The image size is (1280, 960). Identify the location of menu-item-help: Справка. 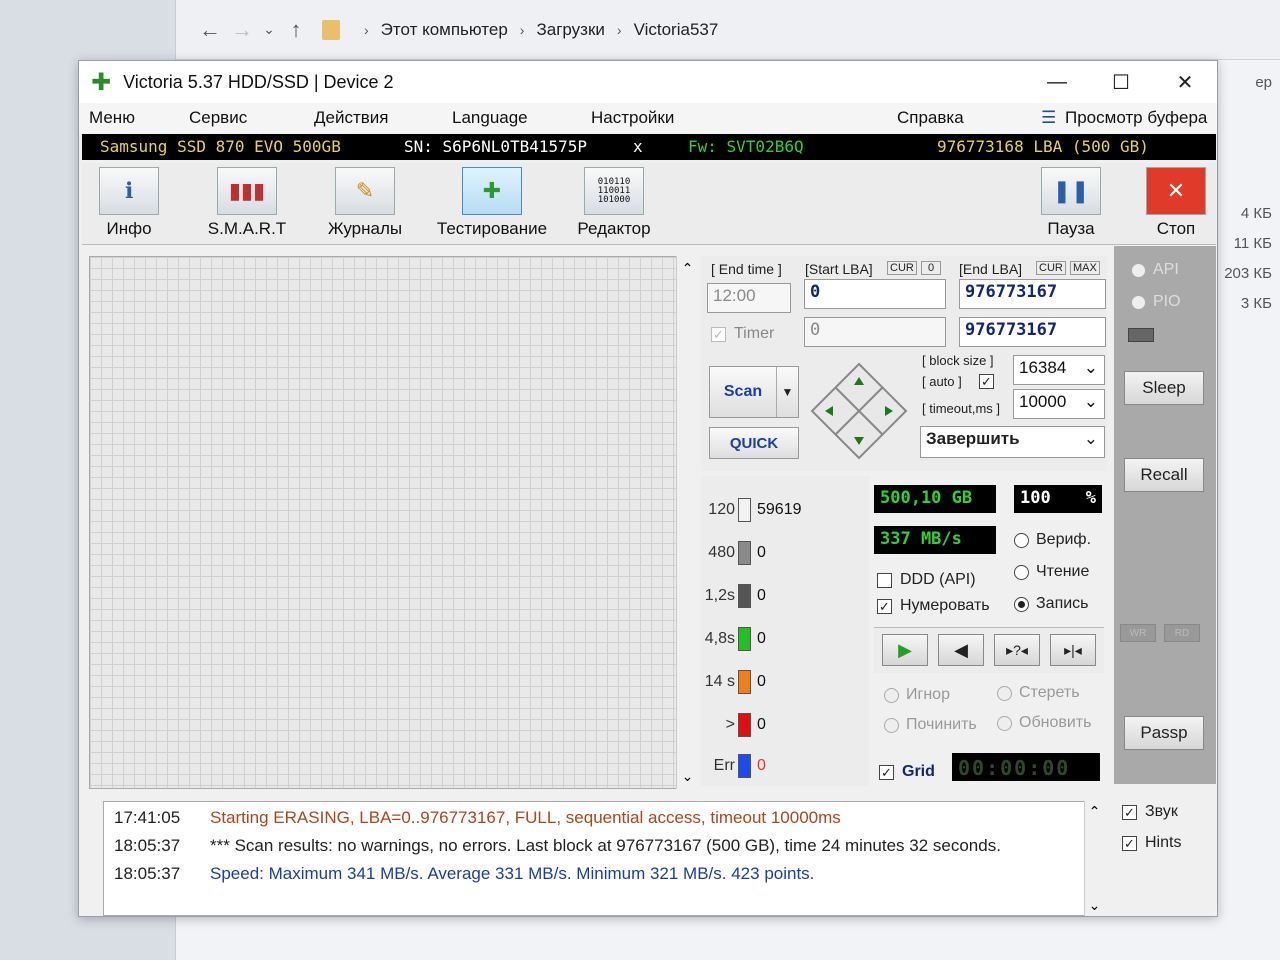
(930, 118).